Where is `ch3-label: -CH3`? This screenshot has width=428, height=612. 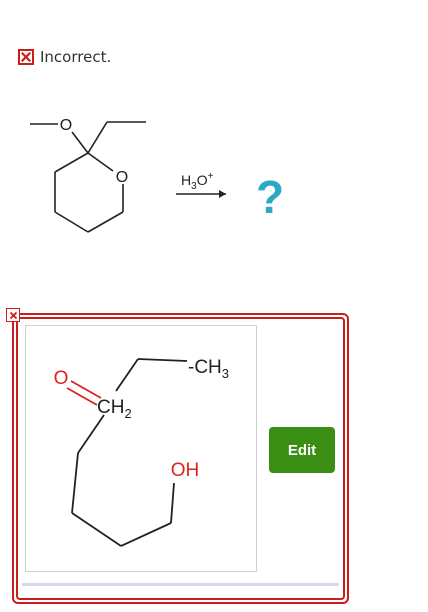 ch3-label: -CH3 is located at coordinates (208, 369).